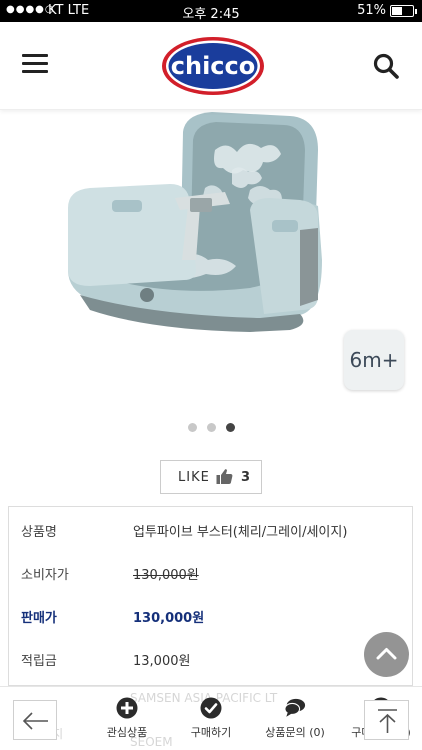  Describe the element at coordinates (39, 532) in the screenshot. I see `info-label: 상품명` at that location.